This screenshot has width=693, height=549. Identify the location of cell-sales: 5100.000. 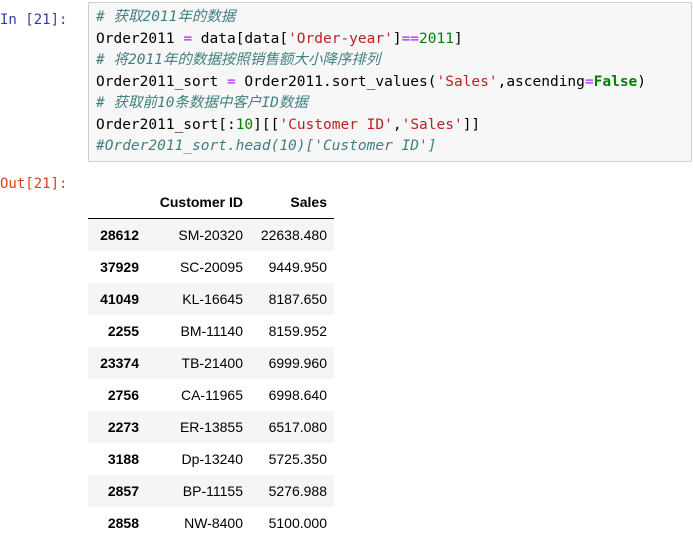
(297, 523).